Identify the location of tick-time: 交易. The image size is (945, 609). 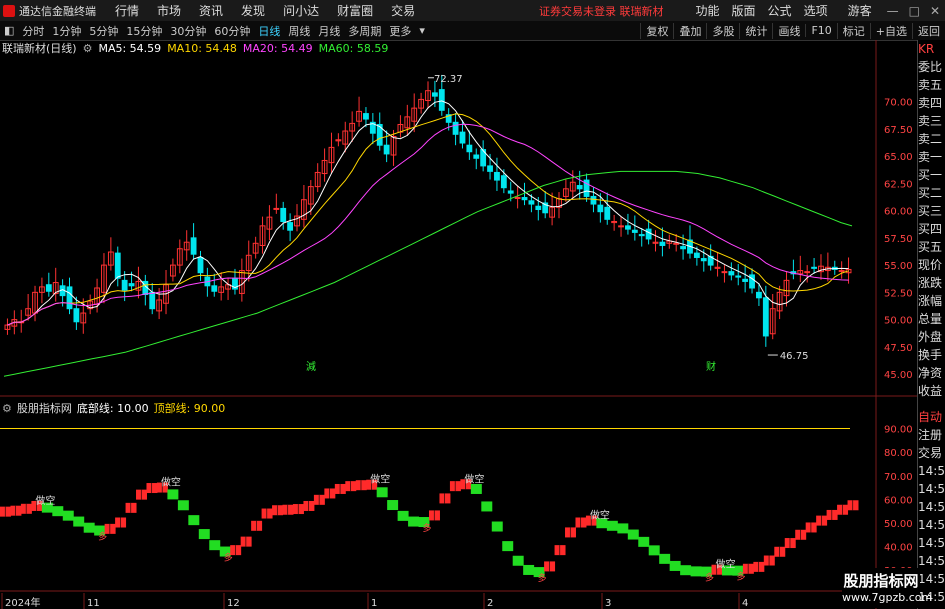
(931, 453).